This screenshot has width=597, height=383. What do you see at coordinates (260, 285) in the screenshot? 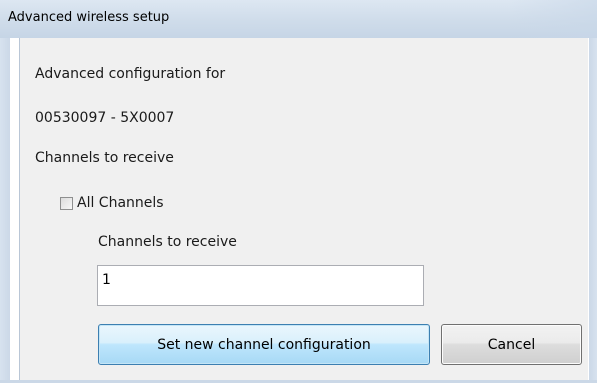
I see `channels-input: 1` at bounding box center [260, 285].